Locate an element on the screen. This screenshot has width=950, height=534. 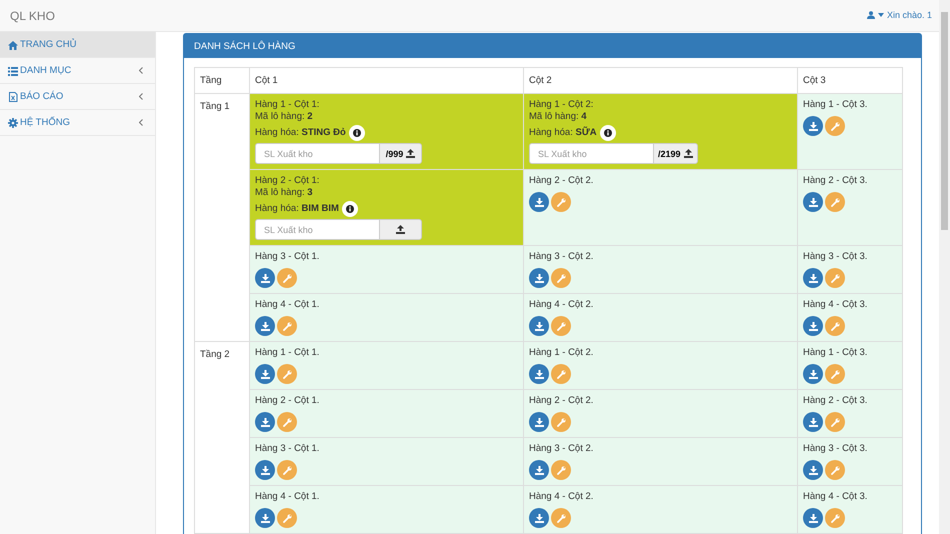
cell-title: Hàng 4 - Cột 2. is located at coordinates (561, 305).